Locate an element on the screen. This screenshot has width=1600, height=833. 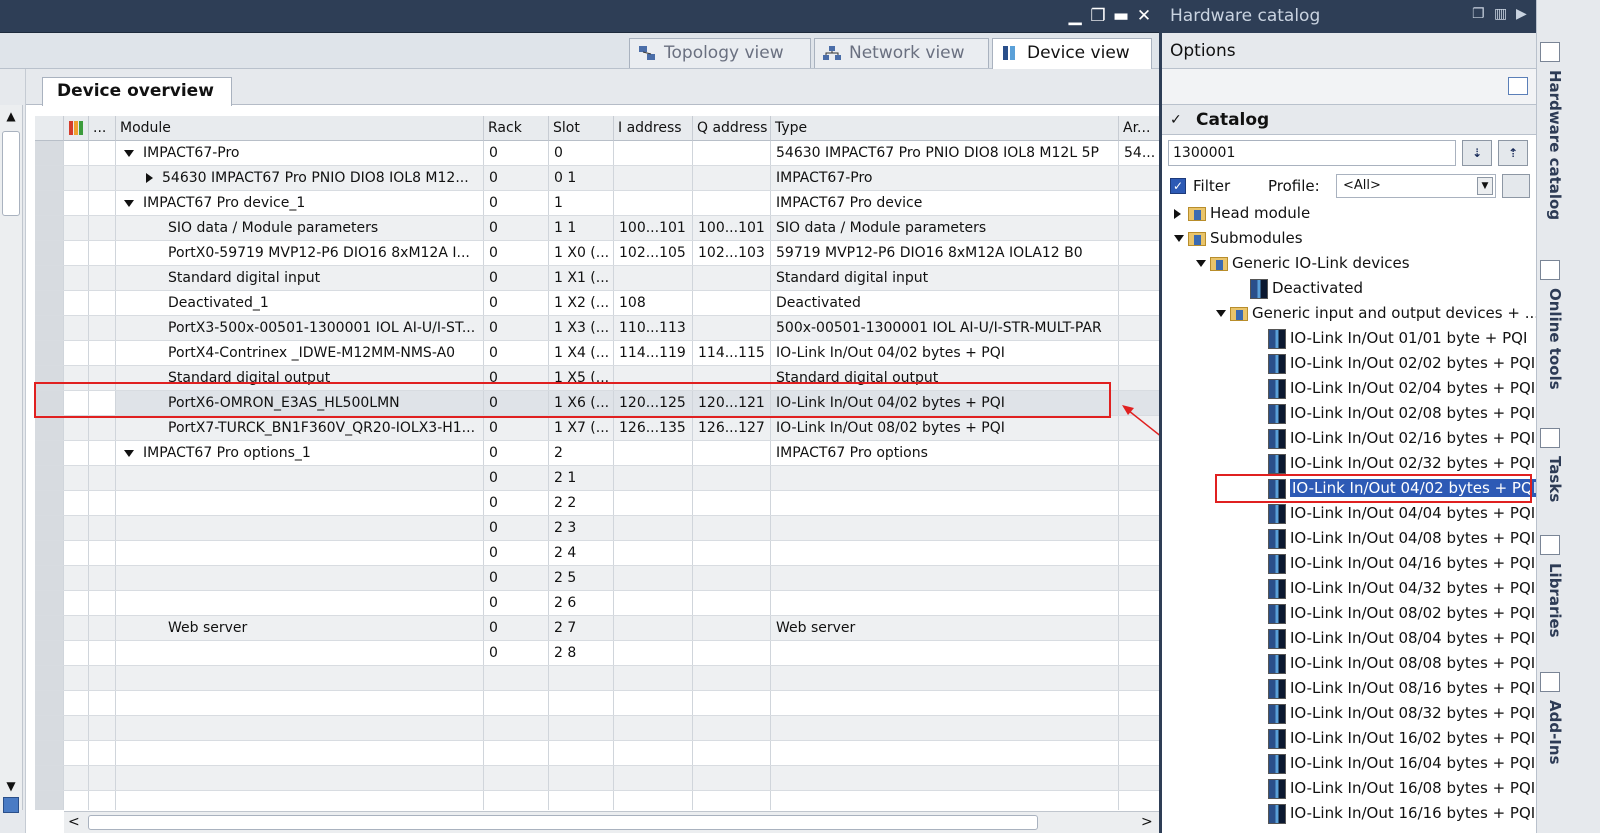
table-row: 02 2 is located at coordinates (608, 503).